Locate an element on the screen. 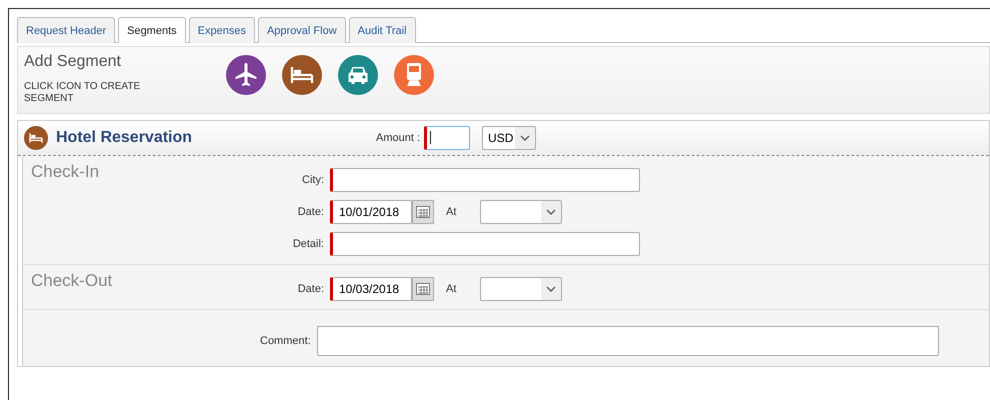 This screenshot has height=400, width=990. car-icon is located at coordinates (358, 75).